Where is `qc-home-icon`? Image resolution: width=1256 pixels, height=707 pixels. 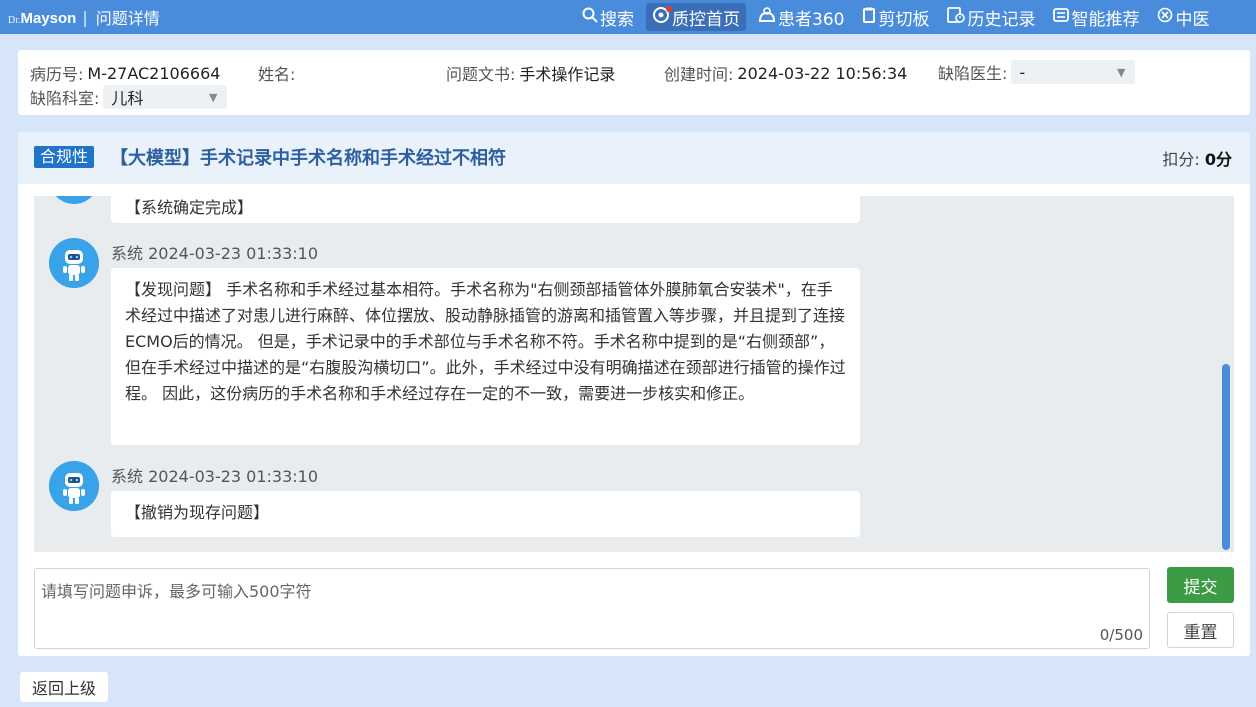
qc-home-icon is located at coordinates (662, 17).